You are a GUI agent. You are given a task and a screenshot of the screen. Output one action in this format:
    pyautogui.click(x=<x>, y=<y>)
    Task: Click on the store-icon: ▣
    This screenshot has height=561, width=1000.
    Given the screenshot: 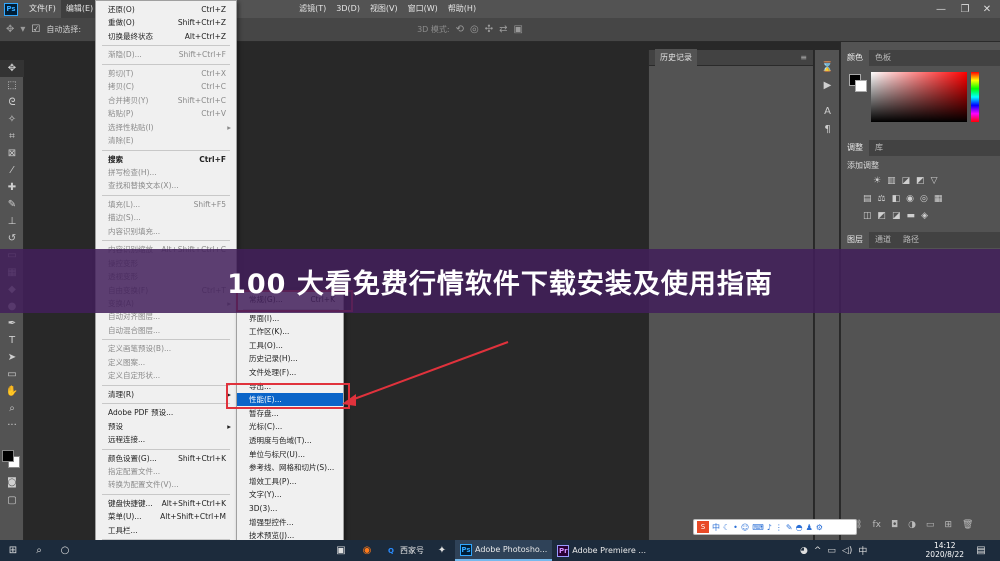 What is the action you would take?
    pyautogui.click(x=341, y=550)
    